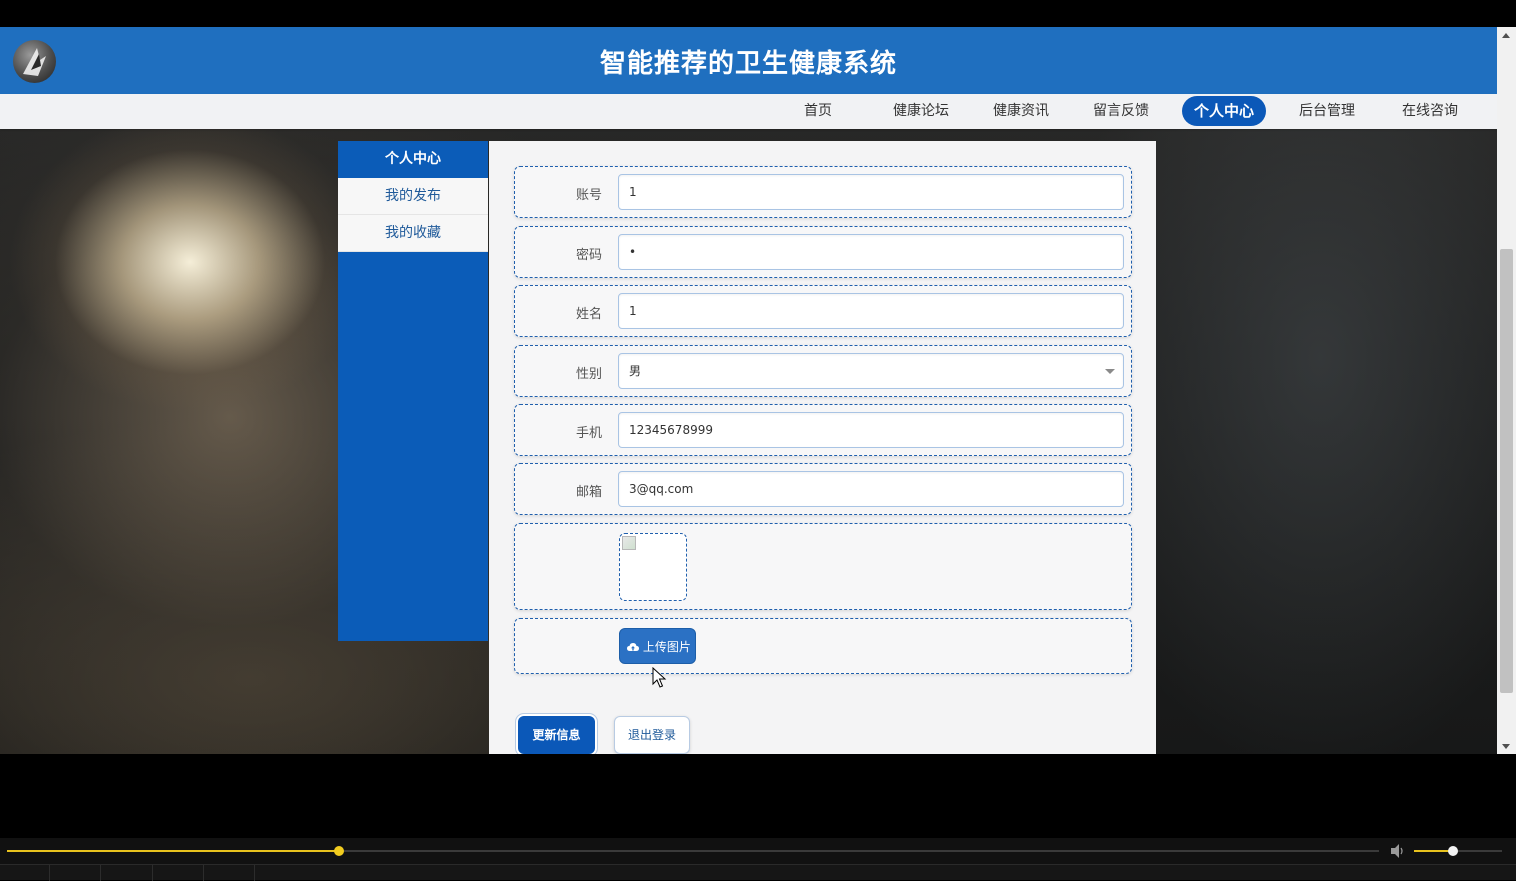 This screenshot has height=881, width=1516. Describe the element at coordinates (748, 111) in the screenshot. I see `main-nav: 首页 健康论坛 健康资讯 留言反馈 个人中心 后台管理 在线咨询` at that location.